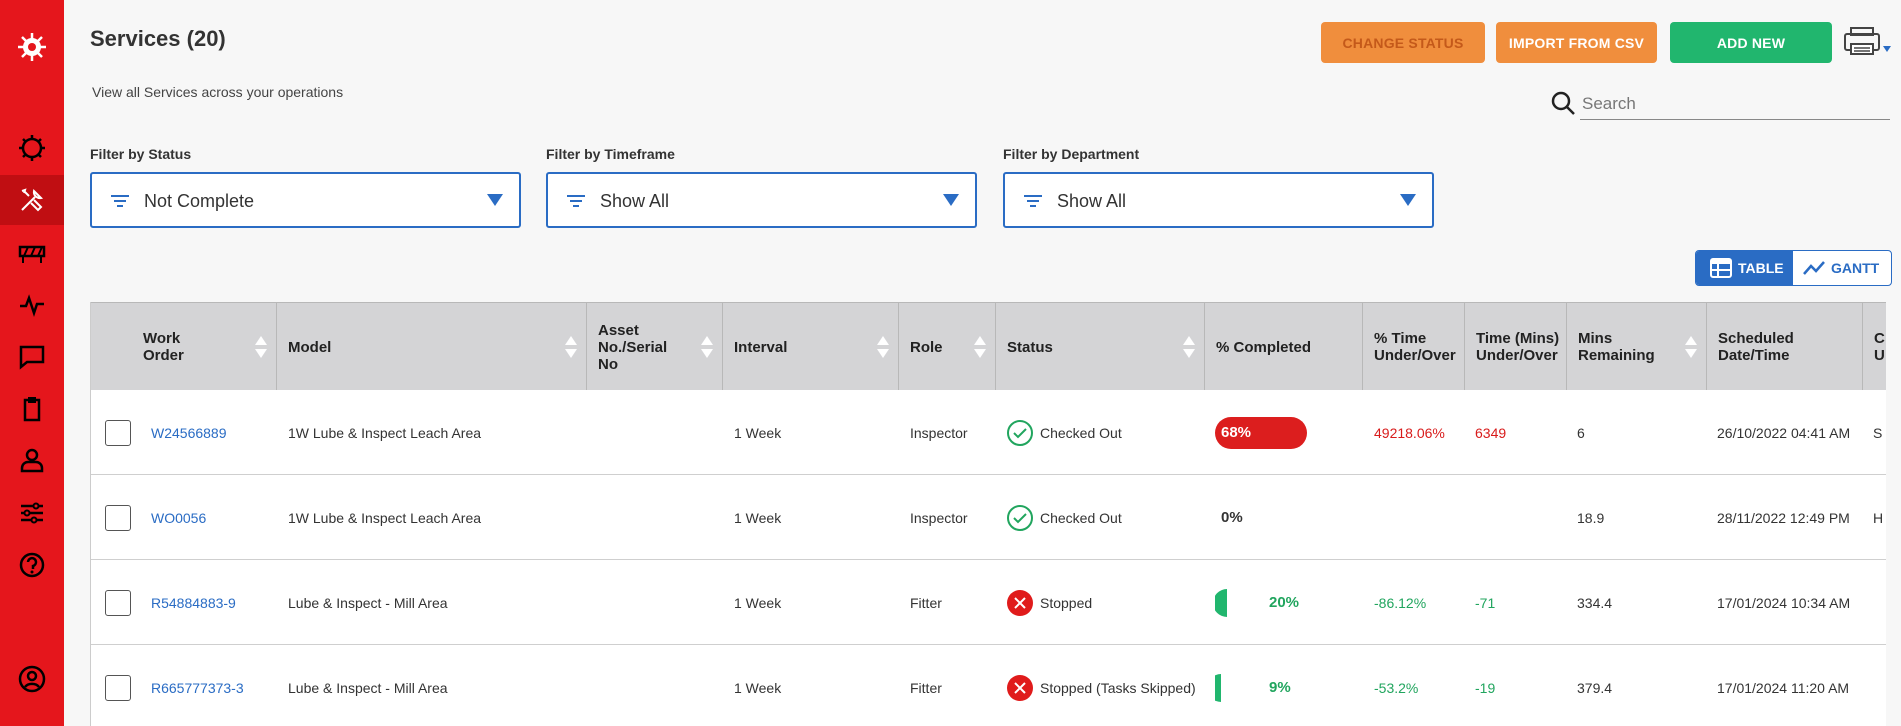  Describe the element at coordinates (1868, 42) in the screenshot. I see `print-menu` at that location.